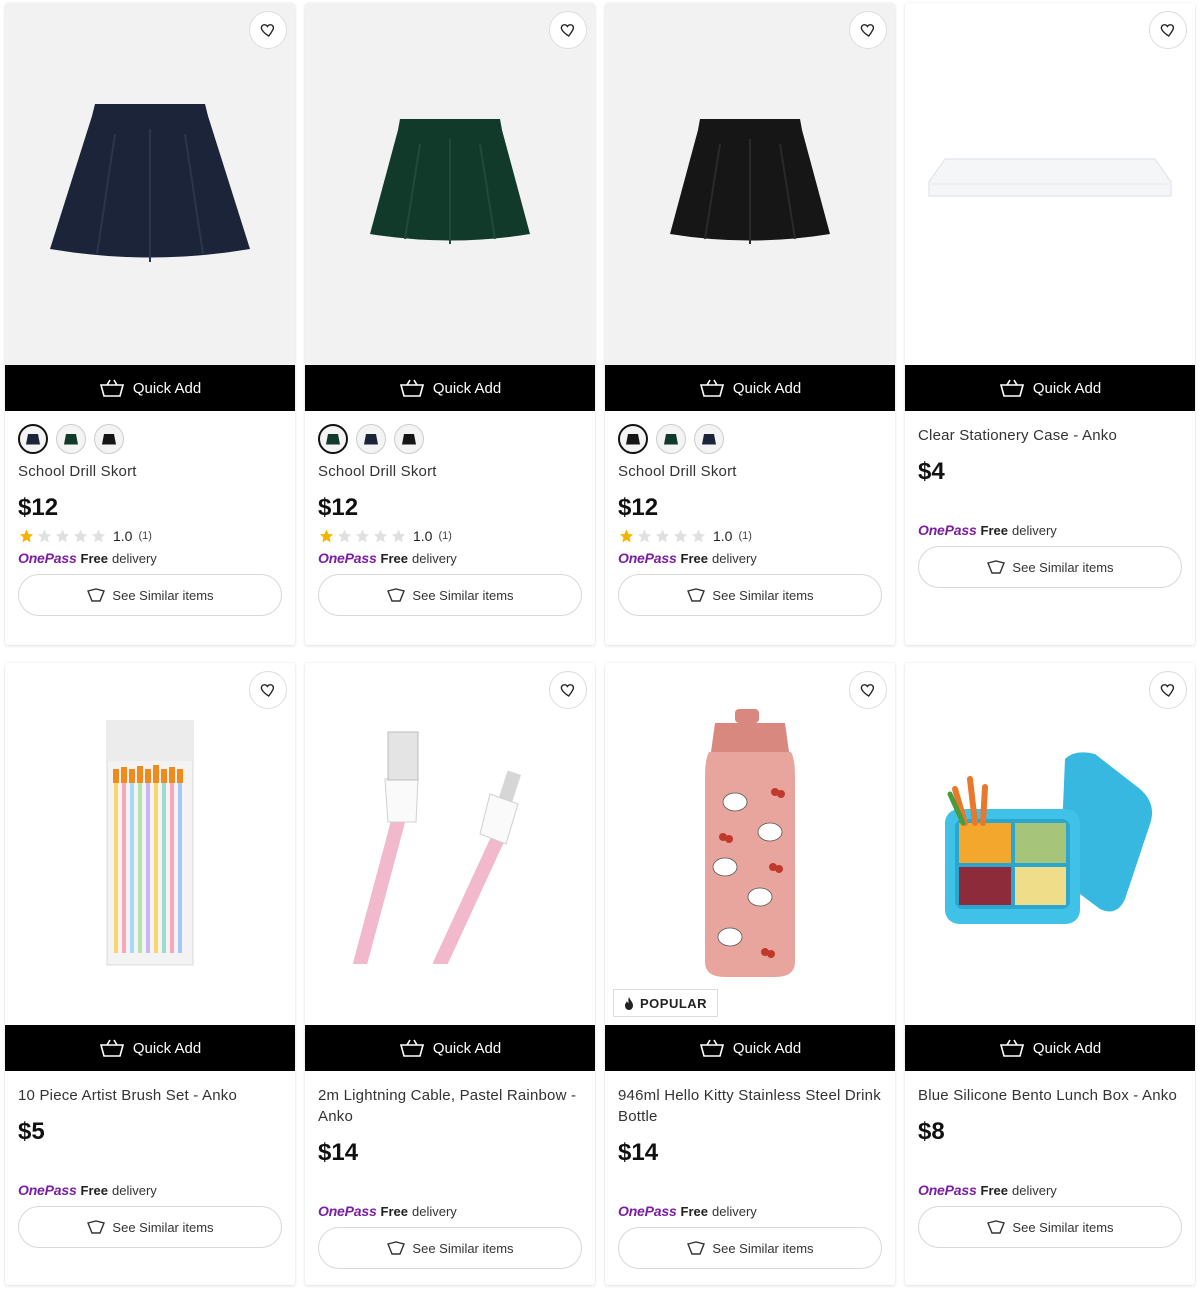 The height and width of the screenshot is (1293, 1200). What do you see at coordinates (674, 1003) in the screenshot?
I see `popular-label: POPULAR` at bounding box center [674, 1003].